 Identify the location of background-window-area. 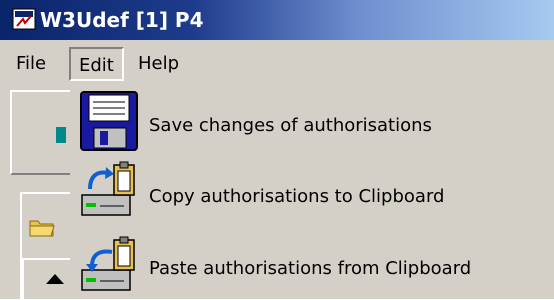
(35, 193).